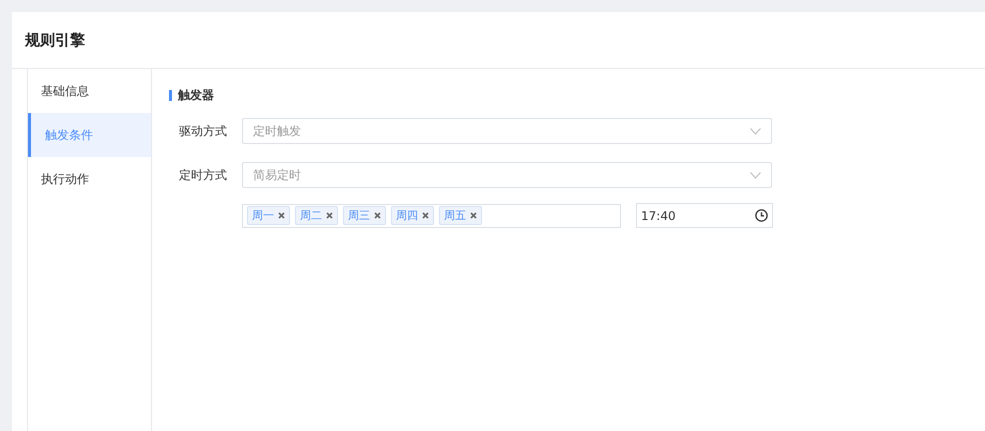 The image size is (985, 431). What do you see at coordinates (89, 91) in the screenshot?
I see `sidebar-item: 基础信息` at bounding box center [89, 91].